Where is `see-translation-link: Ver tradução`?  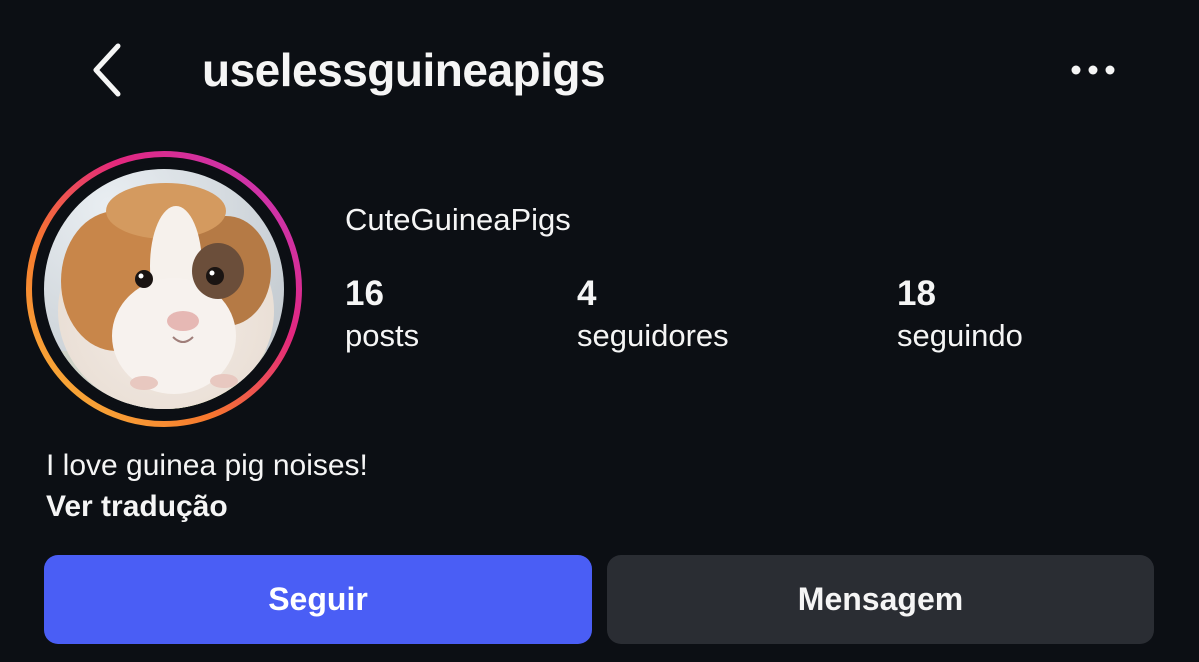
see-translation-link: Ver tradução is located at coordinates (137, 507).